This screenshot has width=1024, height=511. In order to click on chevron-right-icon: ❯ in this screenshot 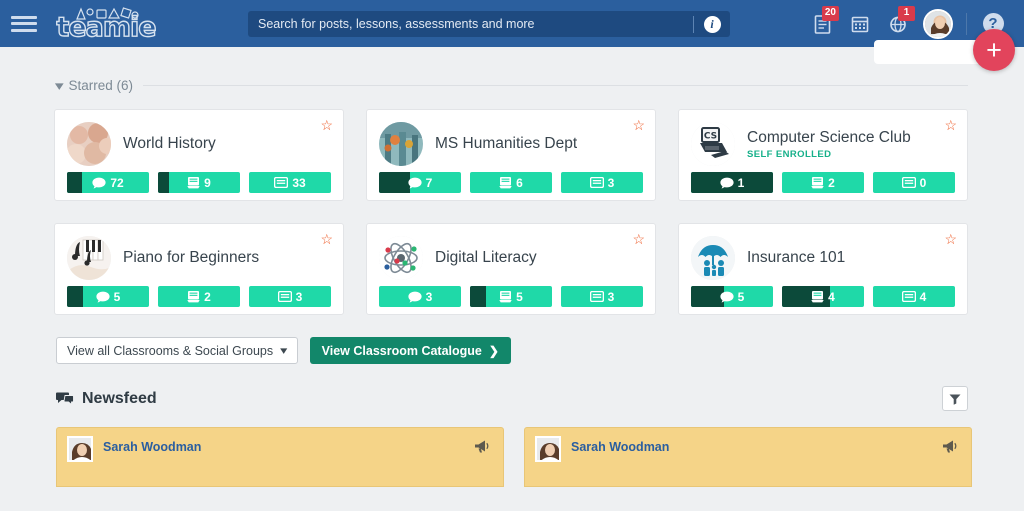, I will do `click(493, 350)`.